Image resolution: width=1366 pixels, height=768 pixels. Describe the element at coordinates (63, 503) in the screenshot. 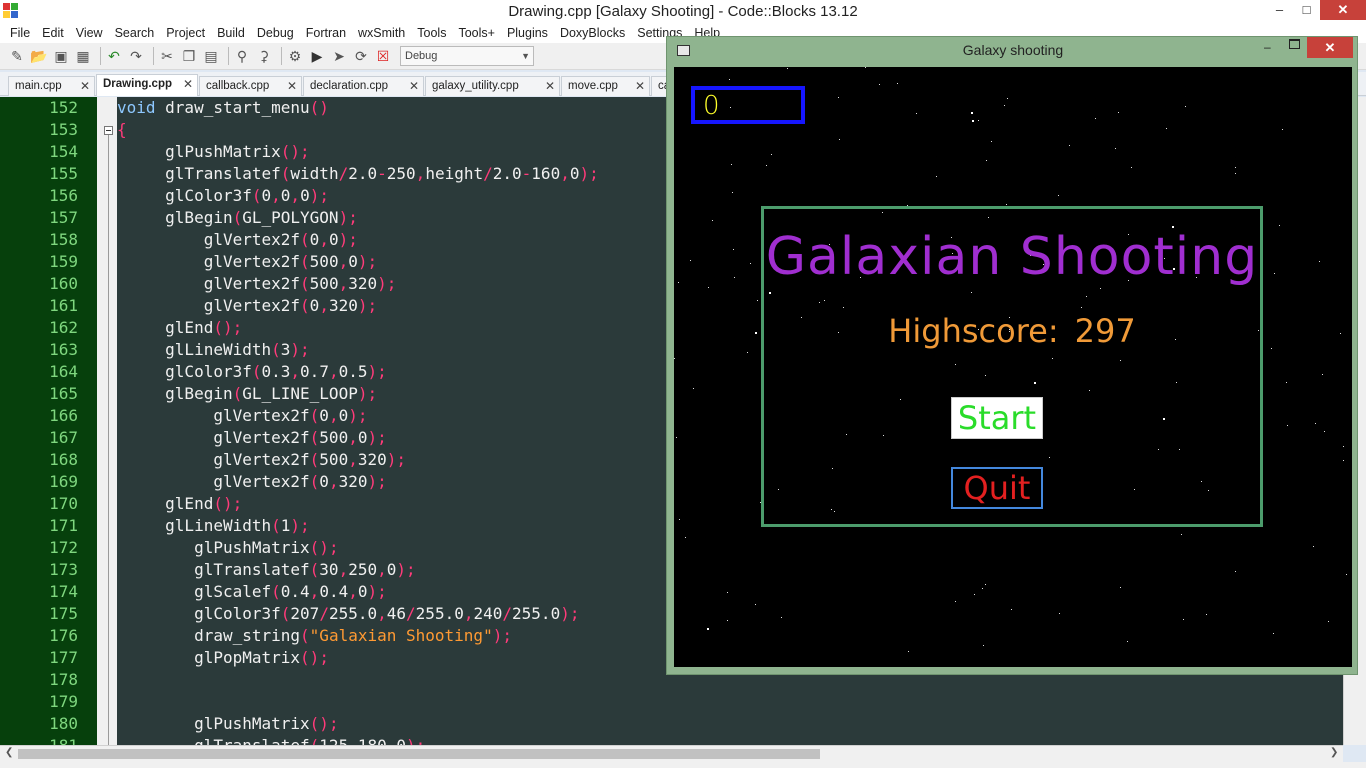

I see `line-number: 170` at that location.